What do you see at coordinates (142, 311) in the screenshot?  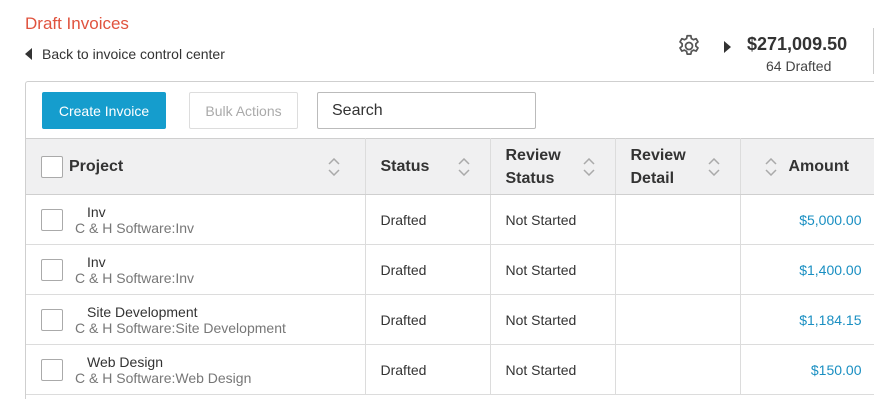 I see `project-name: Site Development` at bounding box center [142, 311].